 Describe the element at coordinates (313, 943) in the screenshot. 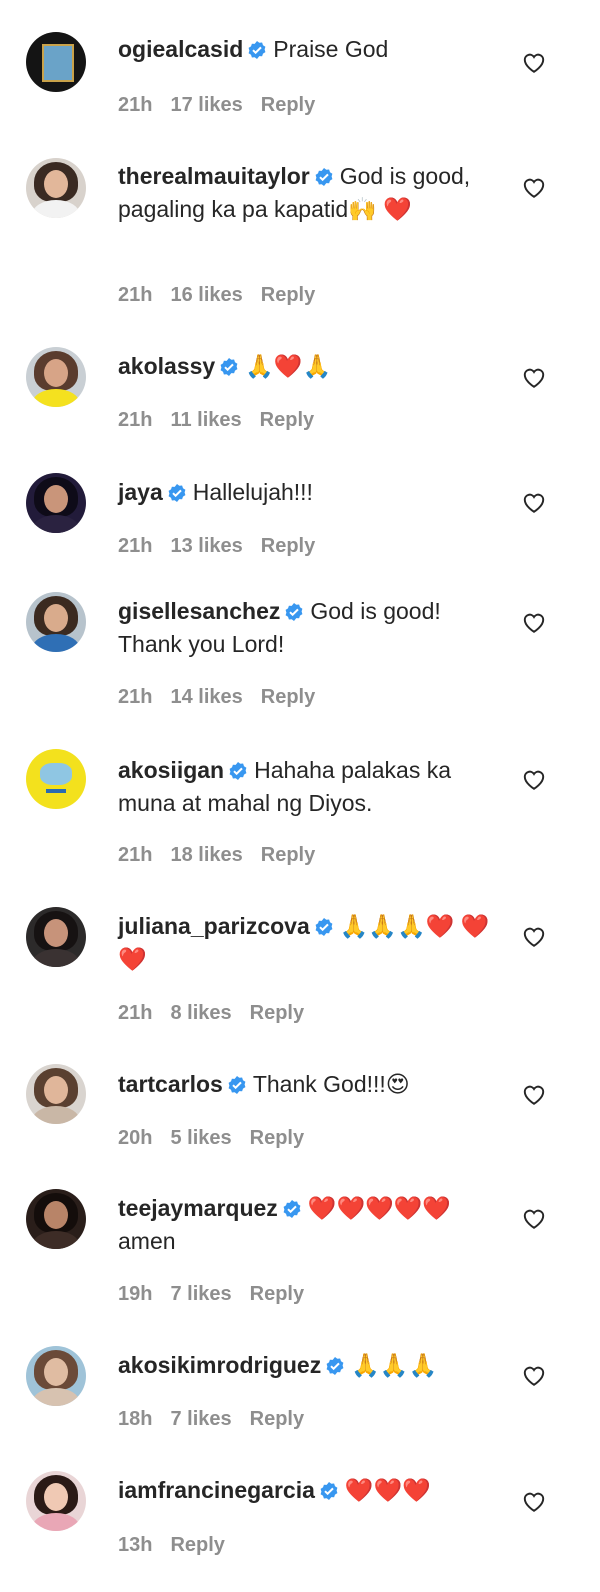

I see `comment-text-block: juliana_parizcova 🙏🙏🙏❤️ ❤️❤️` at that location.